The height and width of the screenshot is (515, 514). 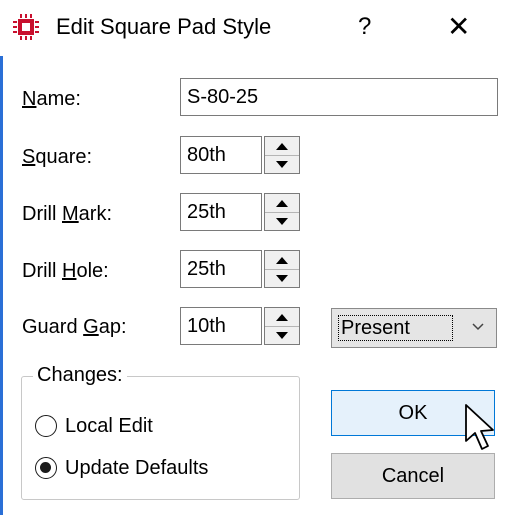 What do you see at coordinates (53, 327) in the screenshot?
I see `guard-gap-label-prefix: Guard` at bounding box center [53, 327].